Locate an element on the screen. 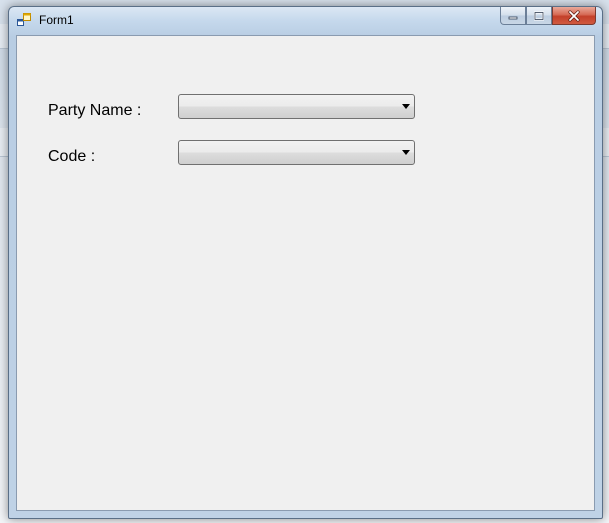  minimize-button is located at coordinates (513, 16).